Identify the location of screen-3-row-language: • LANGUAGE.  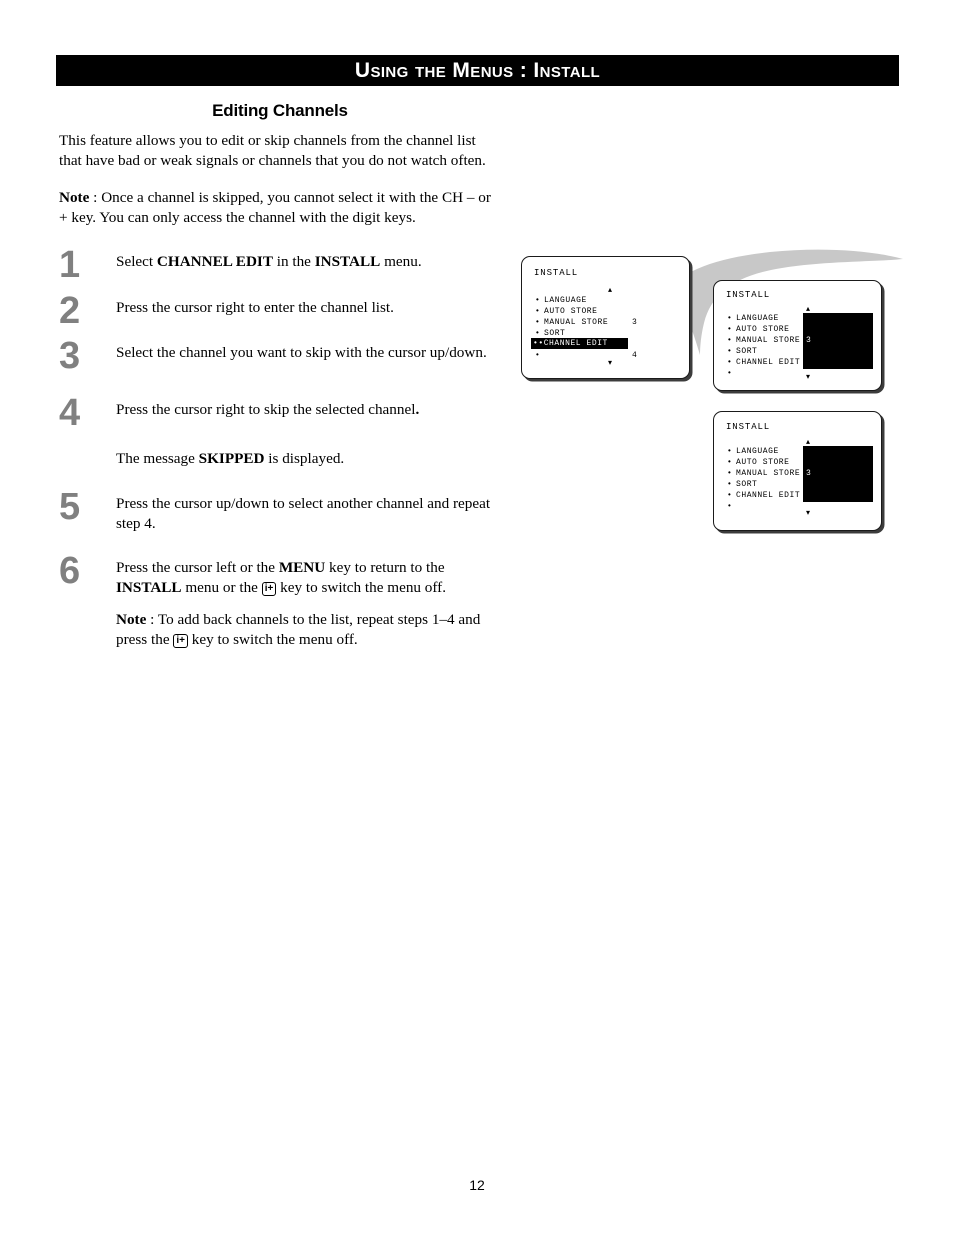
(763, 451).